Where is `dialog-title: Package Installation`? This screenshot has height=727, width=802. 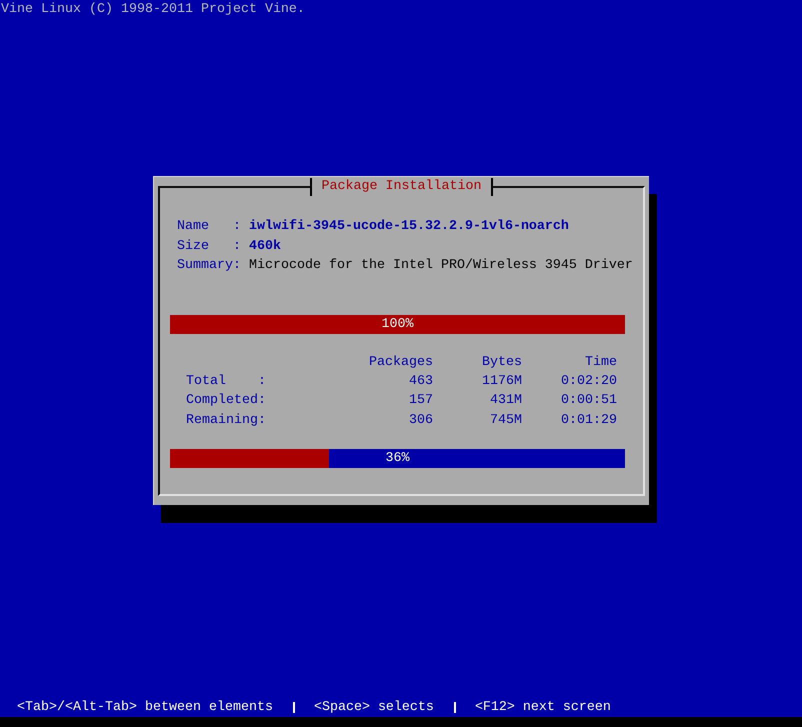 dialog-title: Package Installation is located at coordinates (402, 187).